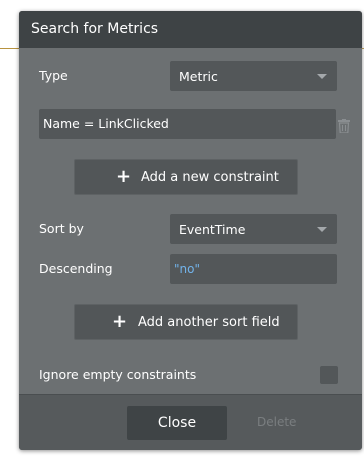 The width and height of the screenshot is (364, 458). What do you see at coordinates (53, 75) in the screenshot?
I see `type-label: Type` at bounding box center [53, 75].